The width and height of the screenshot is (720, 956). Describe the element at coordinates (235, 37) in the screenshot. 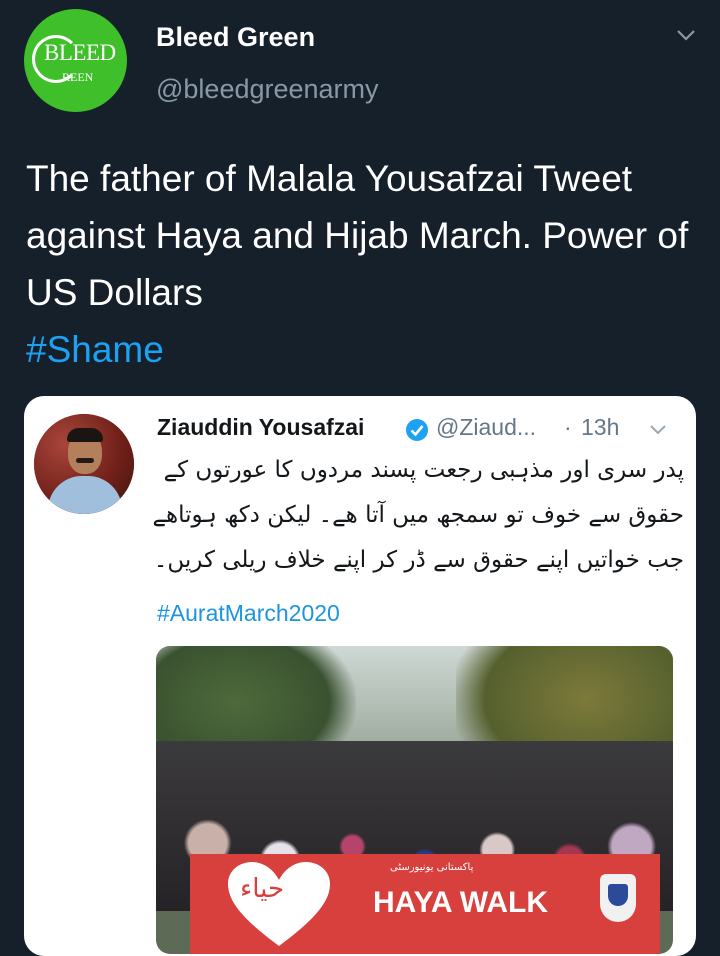

I see `author-name: Bleed Green` at that location.